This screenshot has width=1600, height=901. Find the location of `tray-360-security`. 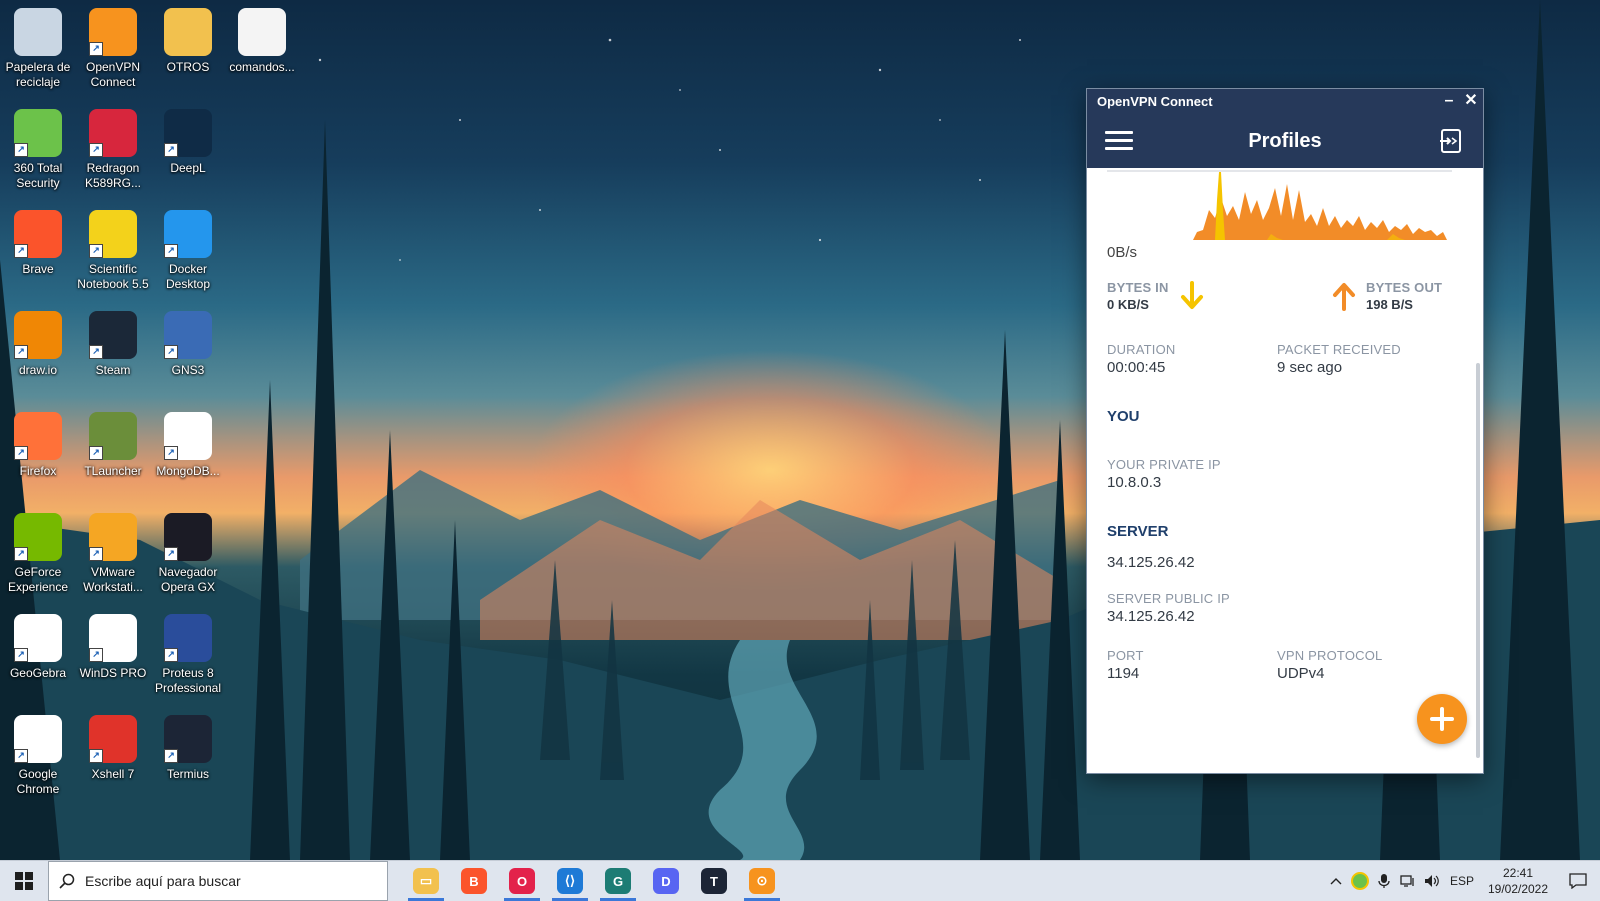

tray-360-security is located at coordinates (1360, 881).